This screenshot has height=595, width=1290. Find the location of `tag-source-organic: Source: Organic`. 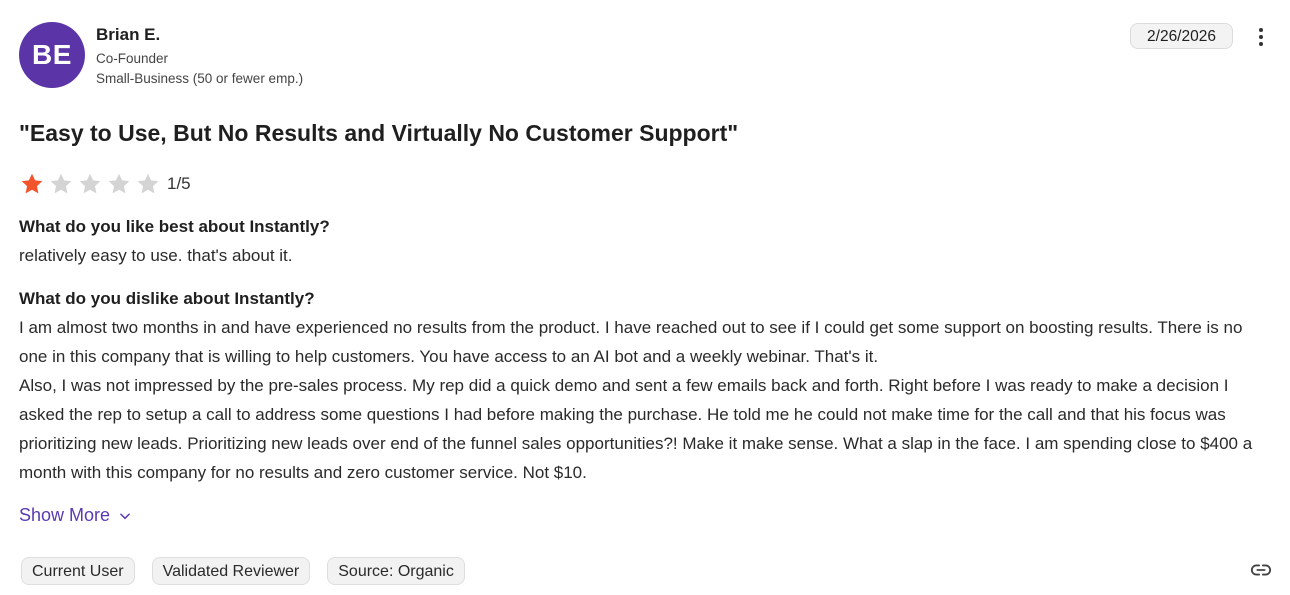

tag-source-organic: Source: Organic is located at coordinates (396, 571).